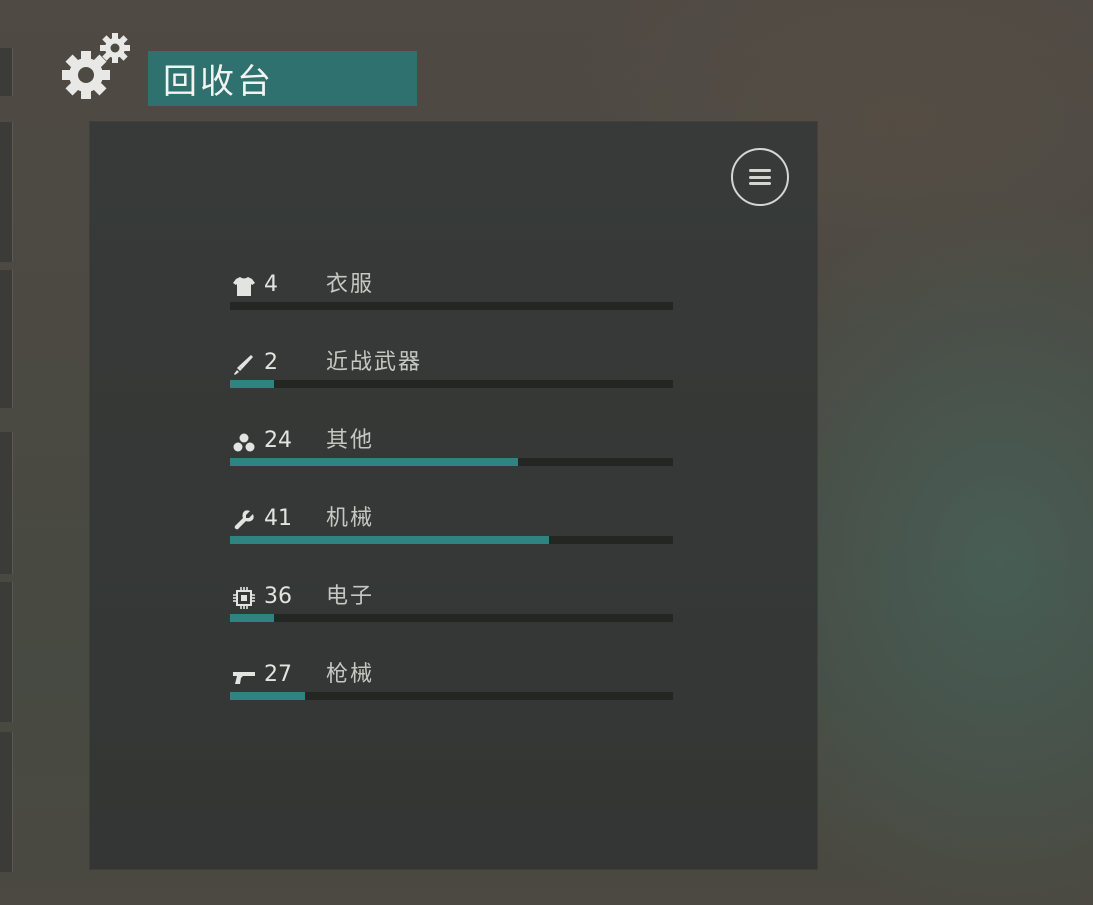 The height and width of the screenshot is (905, 1093). What do you see at coordinates (452, 375) in the screenshot?
I see `category-row-melee: 2 近战武器` at bounding box center [452, 375].